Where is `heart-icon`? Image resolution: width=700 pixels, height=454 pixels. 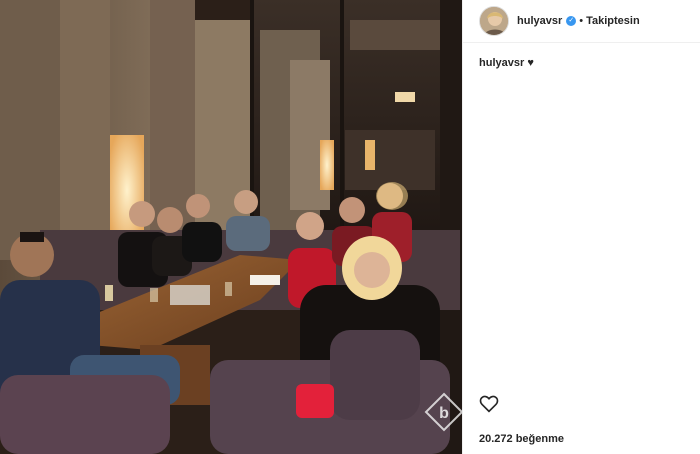
heart-icon is located at coordinates (489, 404).